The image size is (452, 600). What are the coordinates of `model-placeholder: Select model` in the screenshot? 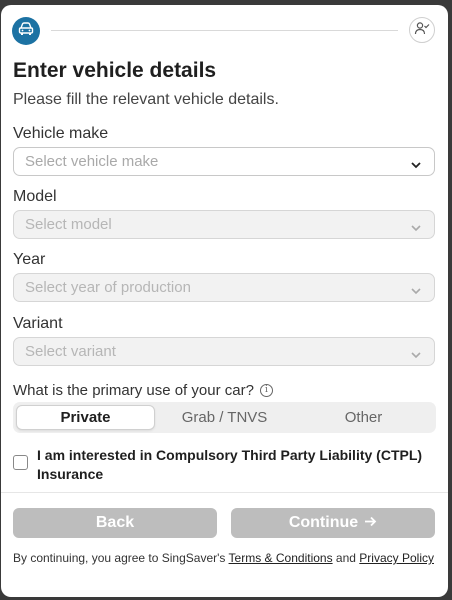 It's located at (68, 224).